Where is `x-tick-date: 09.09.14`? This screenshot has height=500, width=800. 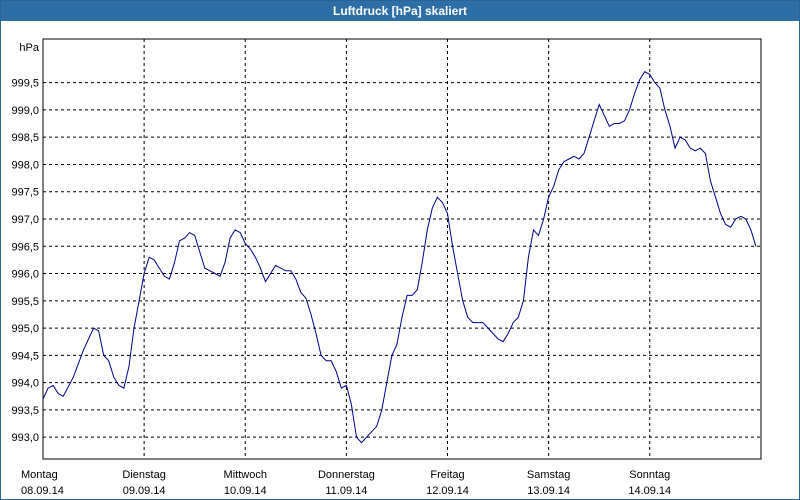 x-tick-date: 09.09.14 is located at coordinates (144, 491).